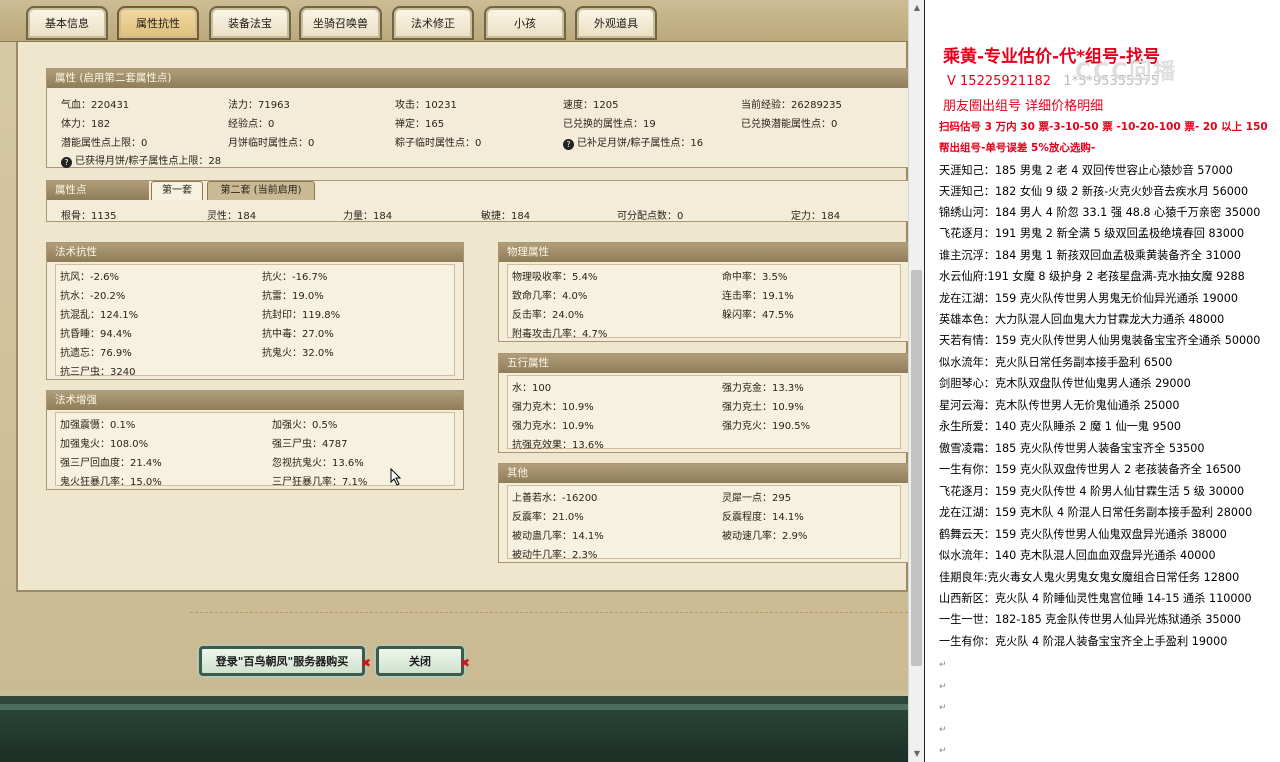  Describe the element at coordinates (298, 353) in the screenshot. I see `resist-ghostfire: 抗鬼火：32.0%` at that location.